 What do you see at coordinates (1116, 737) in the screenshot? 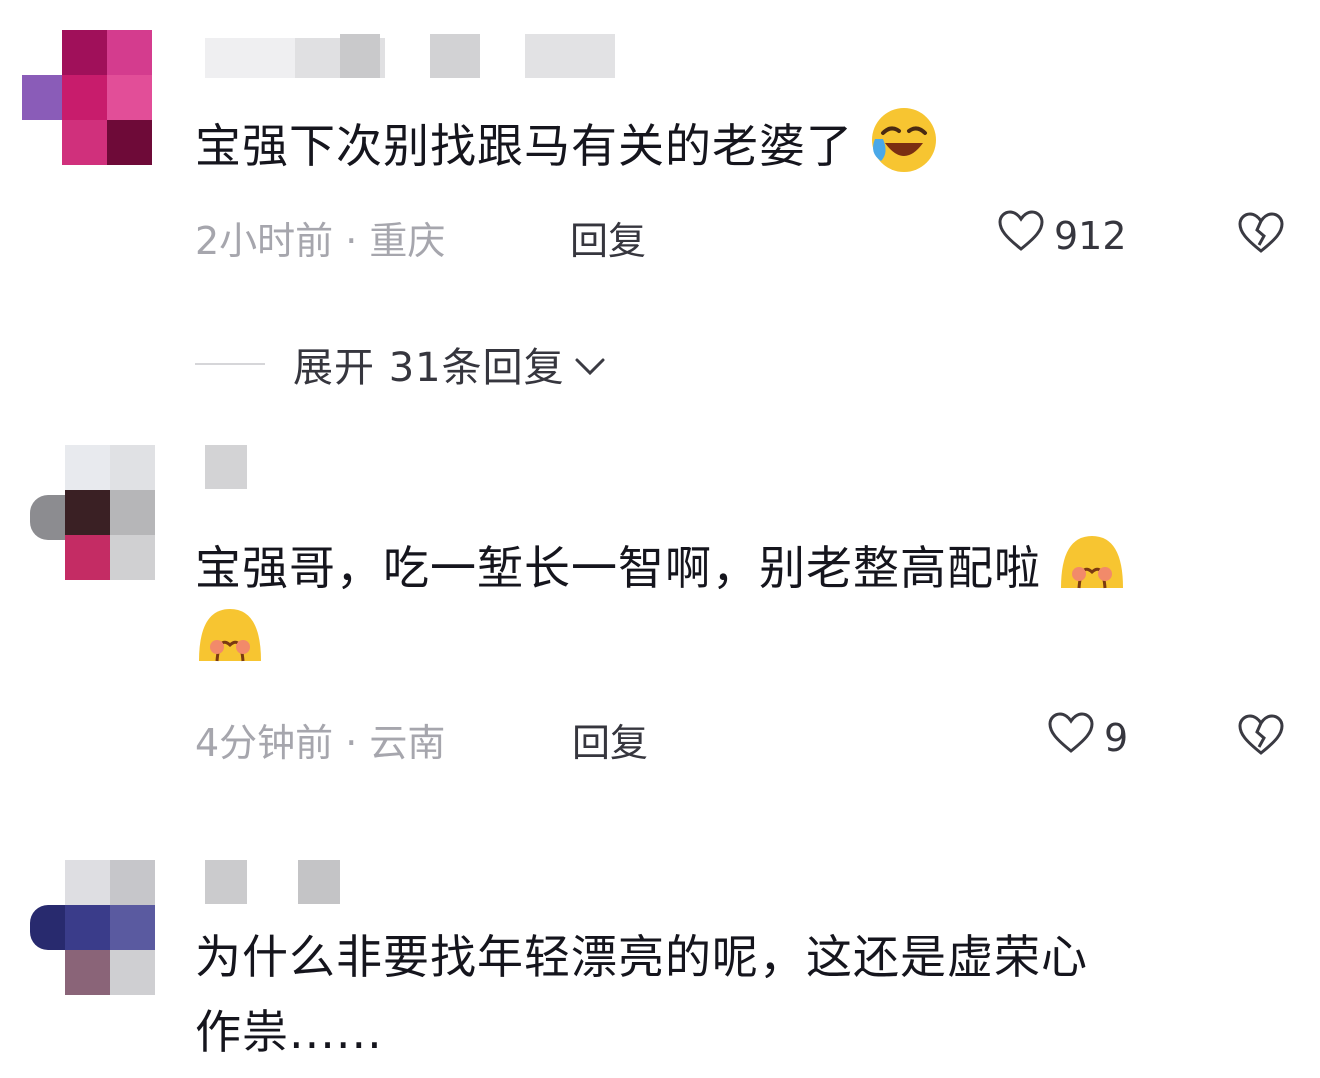
I see `like-count: 9` at bounding box center [1116, 737].